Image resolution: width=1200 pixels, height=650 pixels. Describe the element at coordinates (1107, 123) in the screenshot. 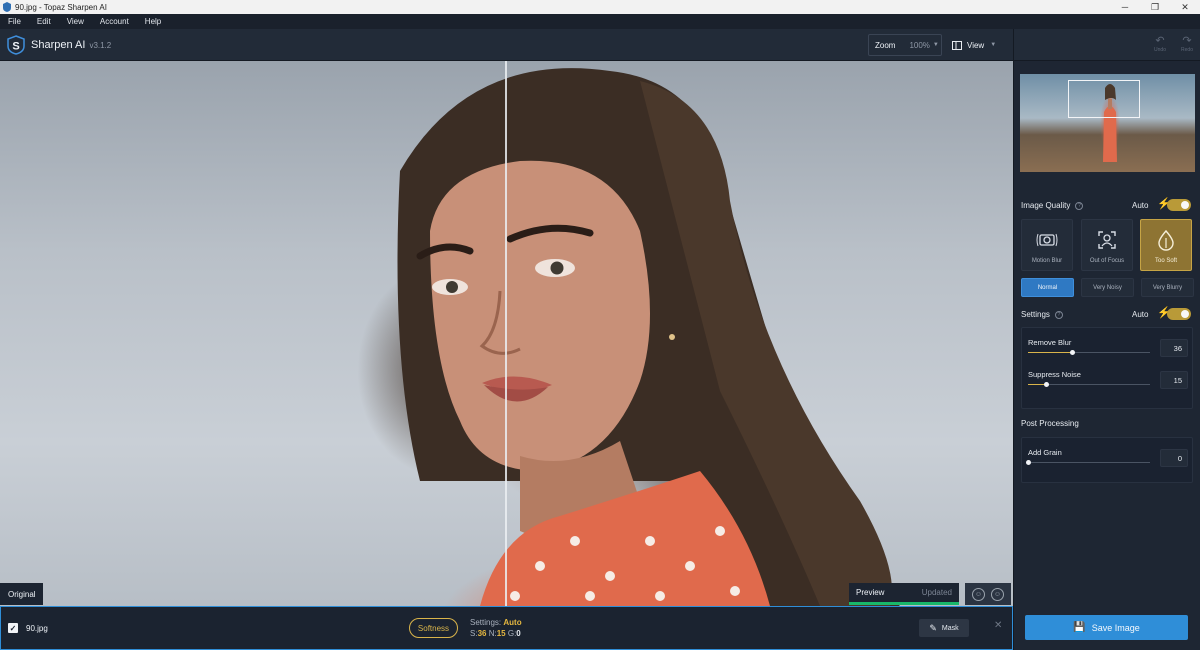

I see `navigator-thumbnail` at that location.